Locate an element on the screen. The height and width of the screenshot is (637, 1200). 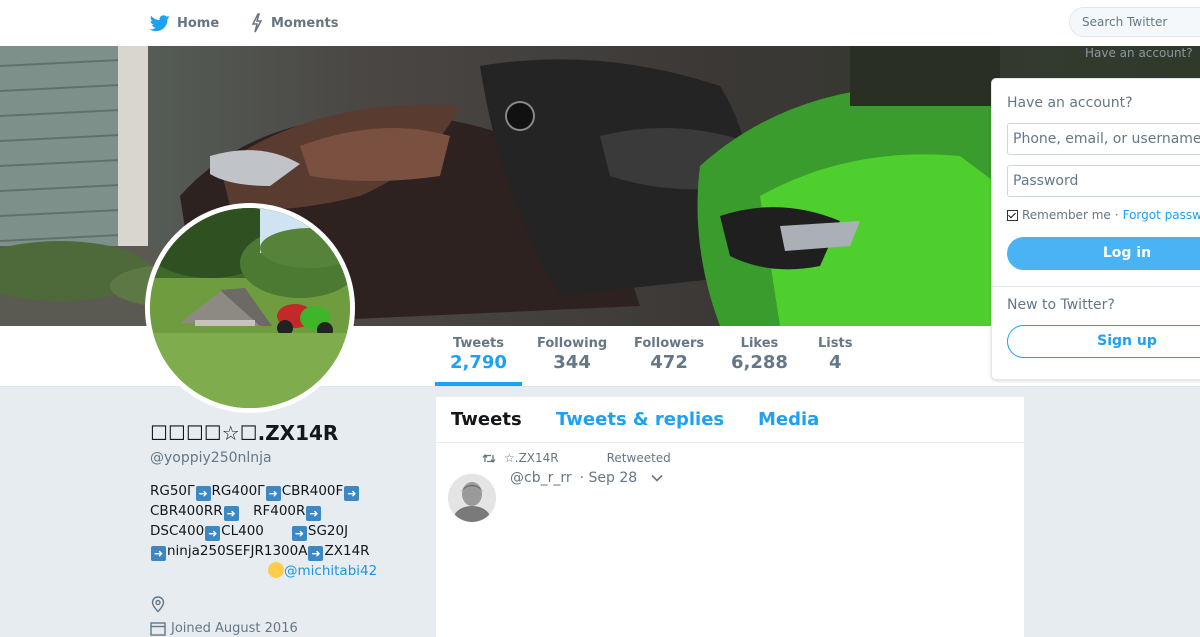
stat-likes: Likes 6,288 is located at coordinates (759, 354).